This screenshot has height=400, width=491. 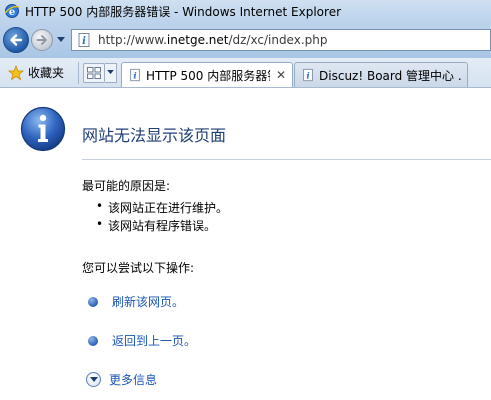 What do you see at coordinates (16, 72) in the screenshot?
I see `star-icon` at bounding box center [16, 72].